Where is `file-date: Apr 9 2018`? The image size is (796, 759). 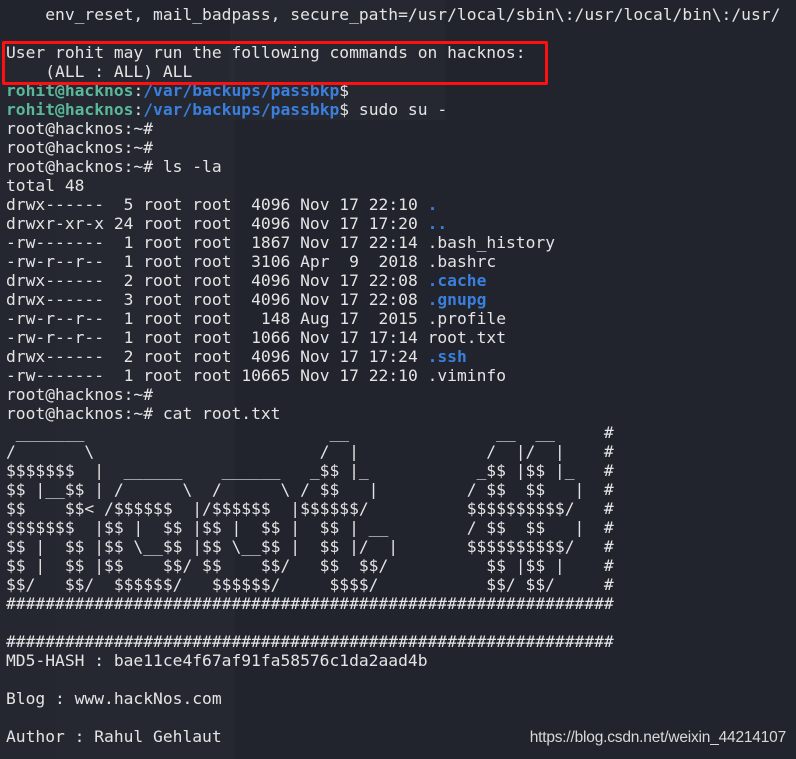 file-date: Apr 9 2018 is located at coordinates (359, 261).